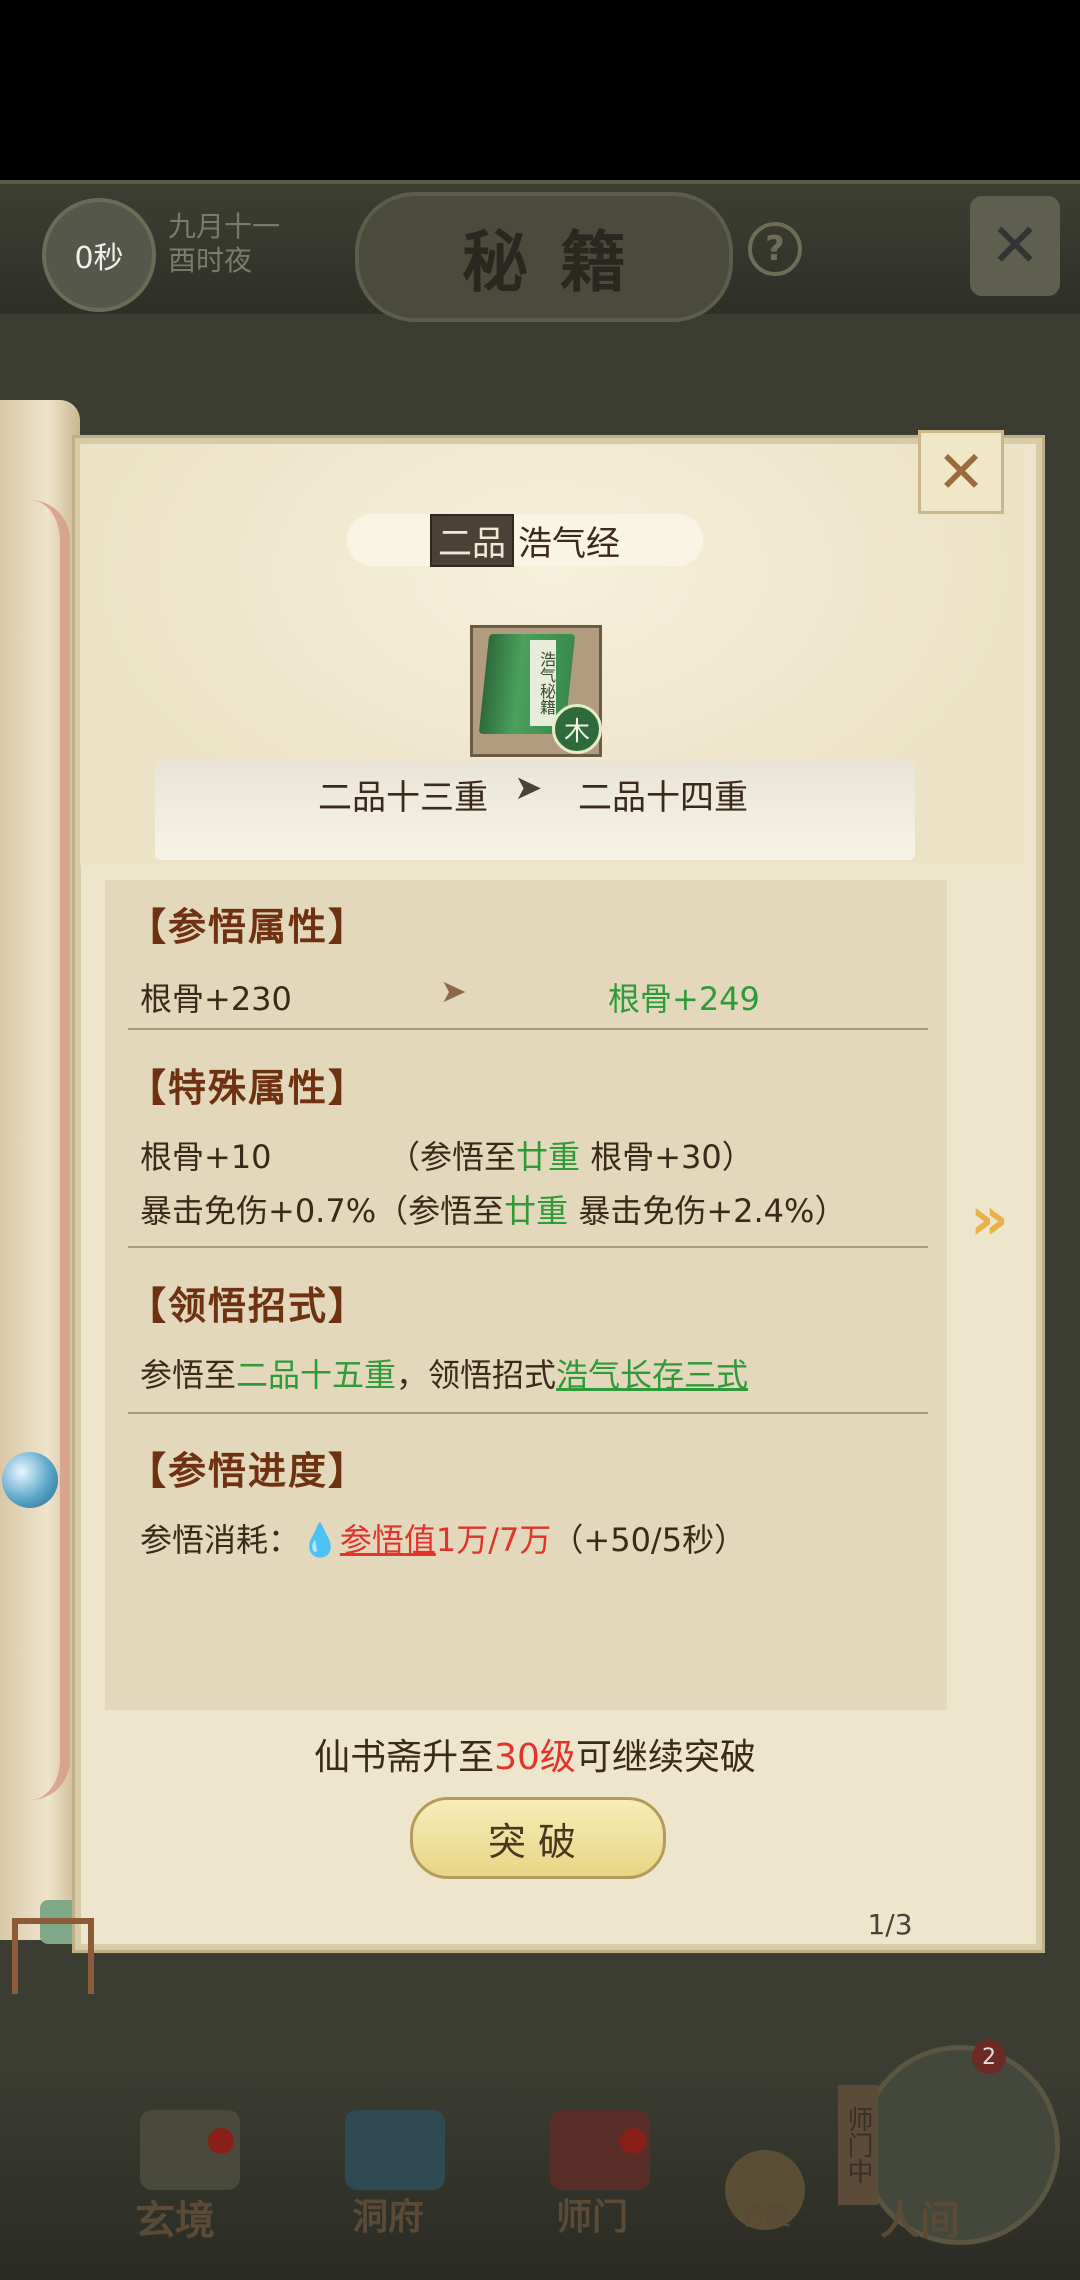  Describe the element at coordinates (775, 249) in the screenshot. I see `question-icon: ?` at that location.